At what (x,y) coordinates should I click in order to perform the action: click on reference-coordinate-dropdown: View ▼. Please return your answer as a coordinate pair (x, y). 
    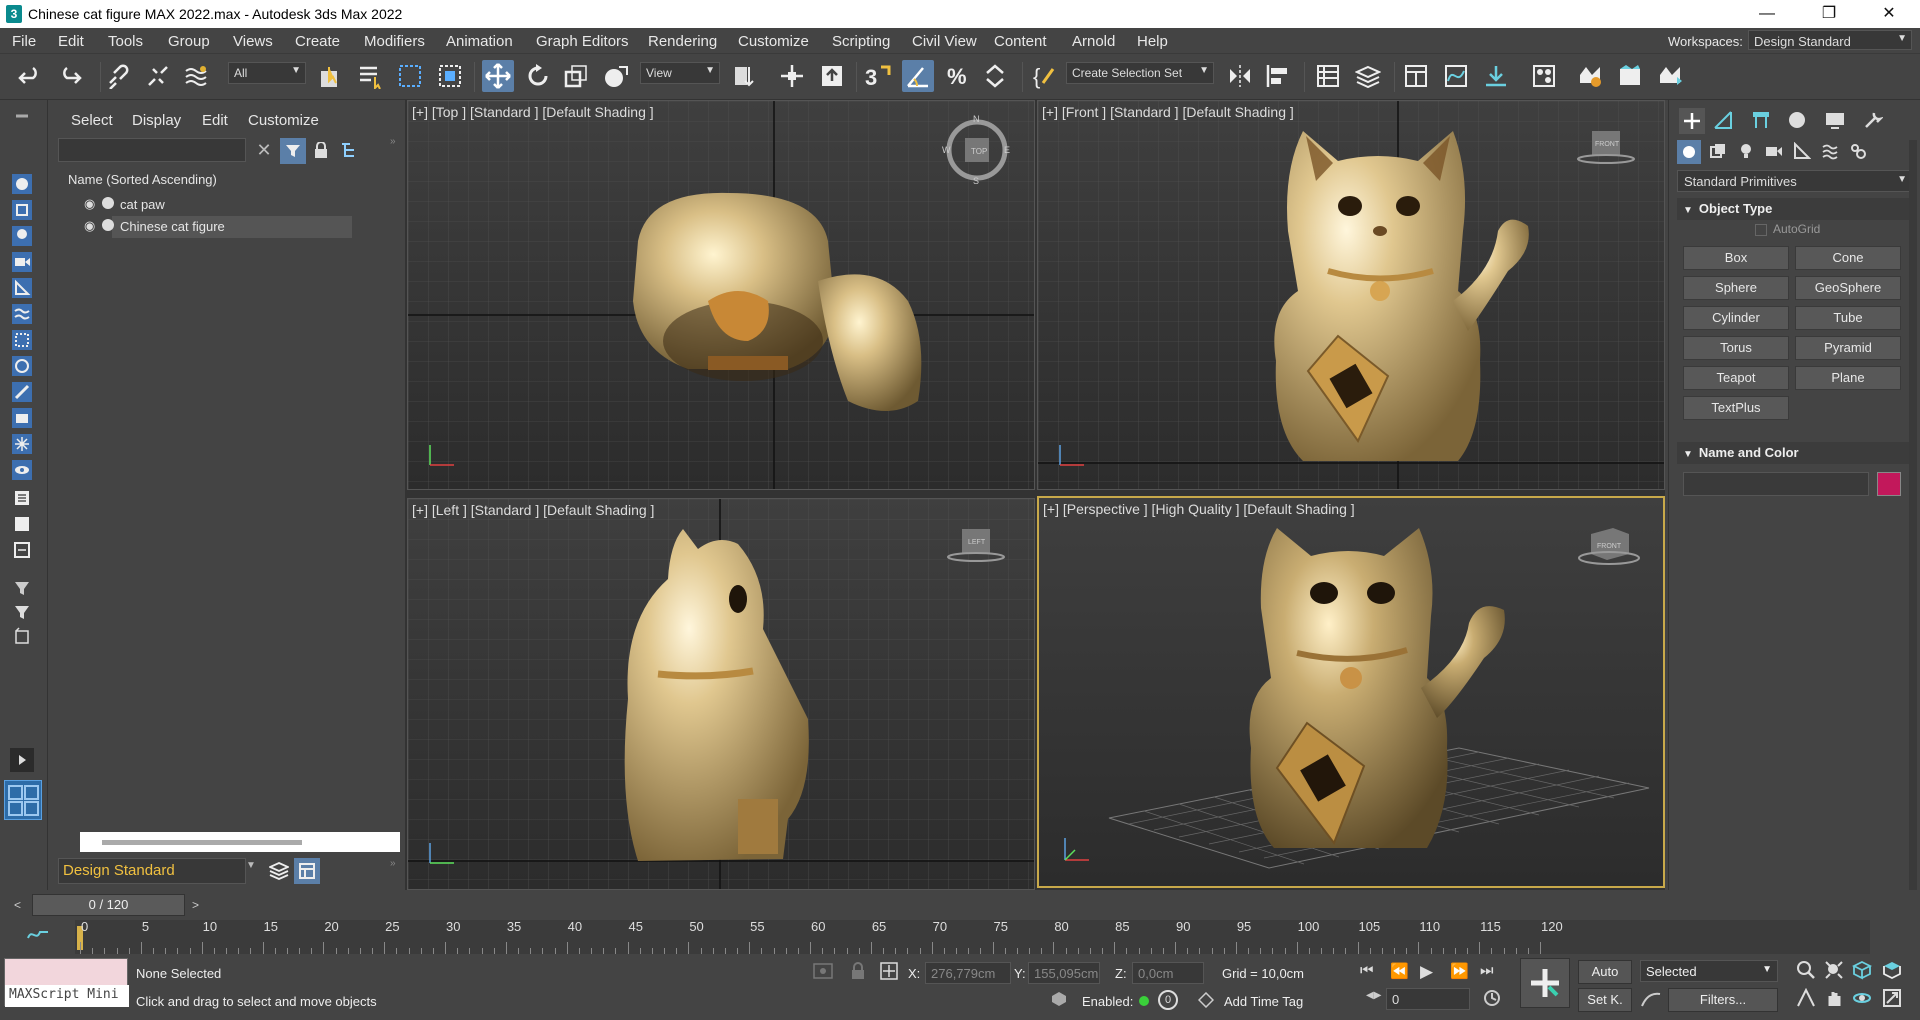
    Looking at the image, I should click on (680, 73).